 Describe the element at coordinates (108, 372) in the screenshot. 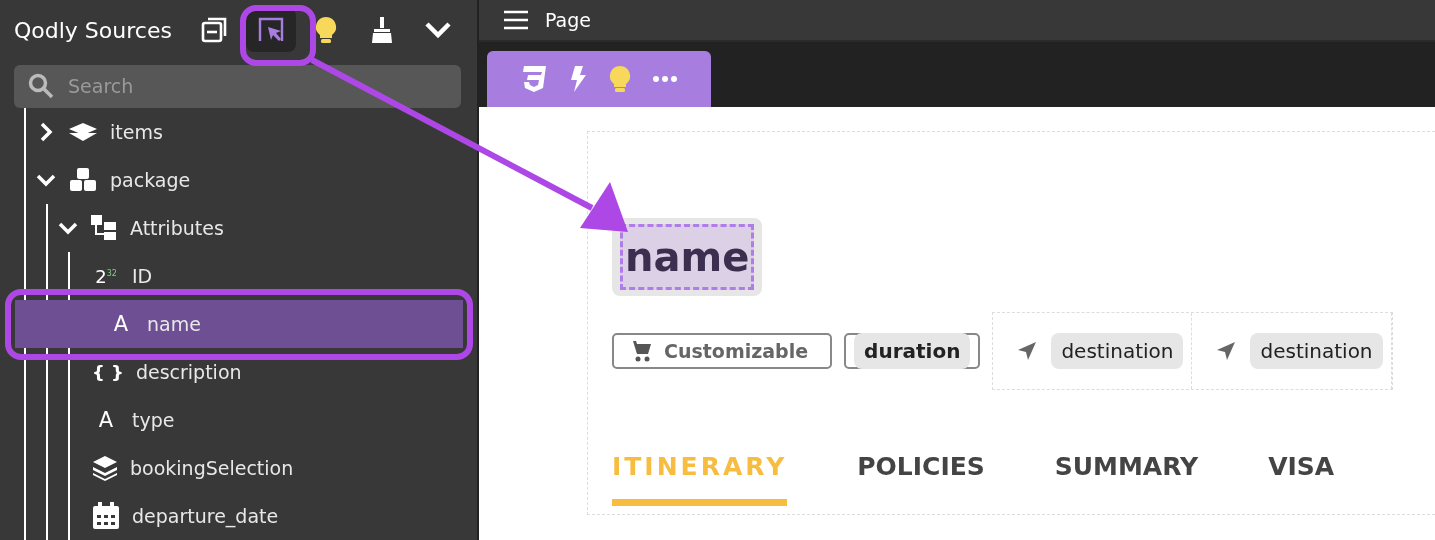

I see `braces-mark: { }` at that location.